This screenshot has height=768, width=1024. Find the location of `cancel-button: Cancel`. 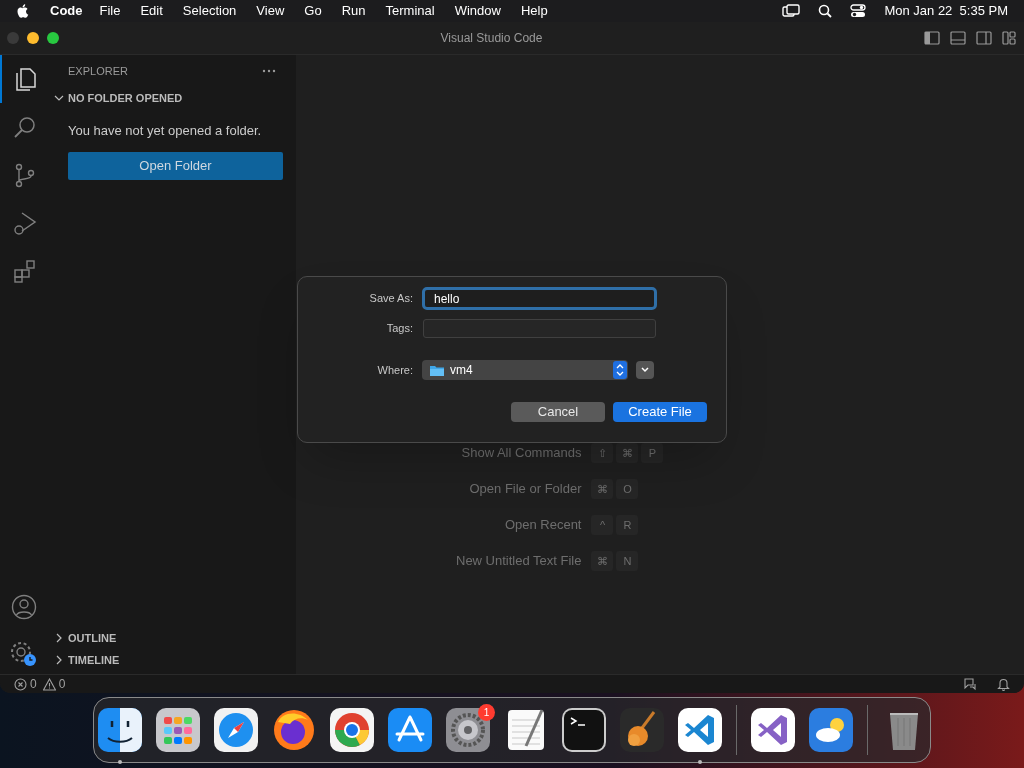

cancel-button: Cancel is located at coordinates (558, 412).